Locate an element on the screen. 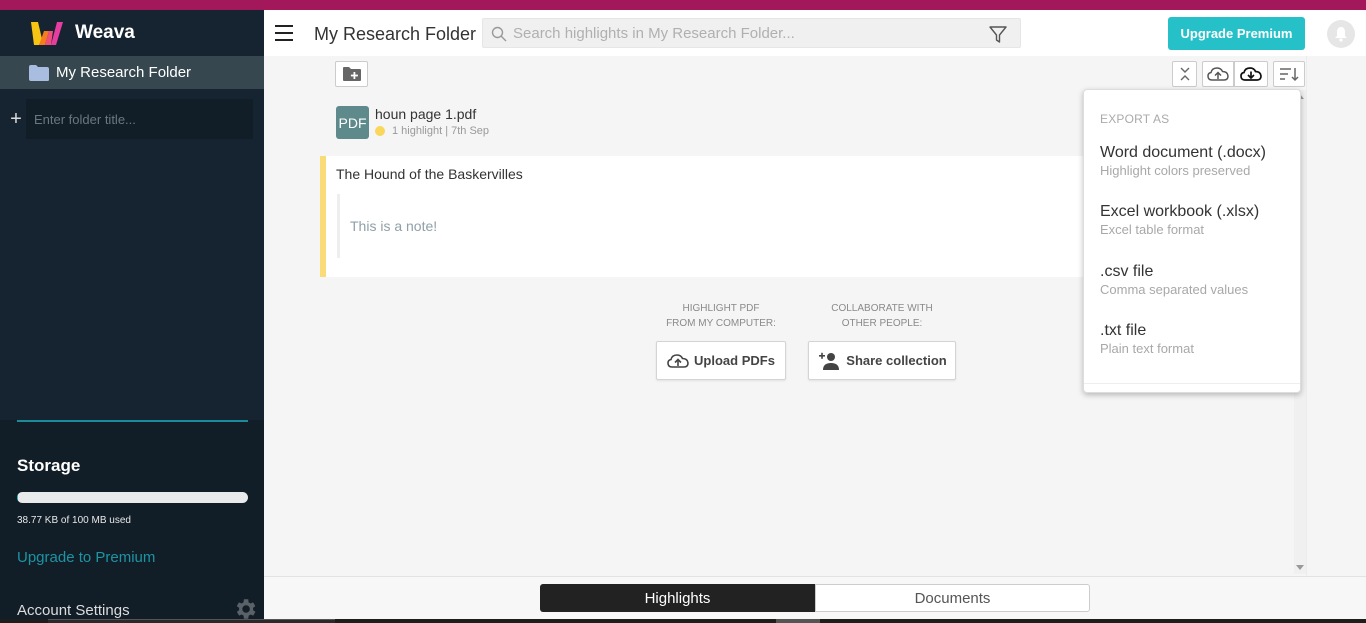 This screenshot has height=623, width=1366. export-item-subtitle: Highlight colors preserved is located at coordinates (1175, 170).